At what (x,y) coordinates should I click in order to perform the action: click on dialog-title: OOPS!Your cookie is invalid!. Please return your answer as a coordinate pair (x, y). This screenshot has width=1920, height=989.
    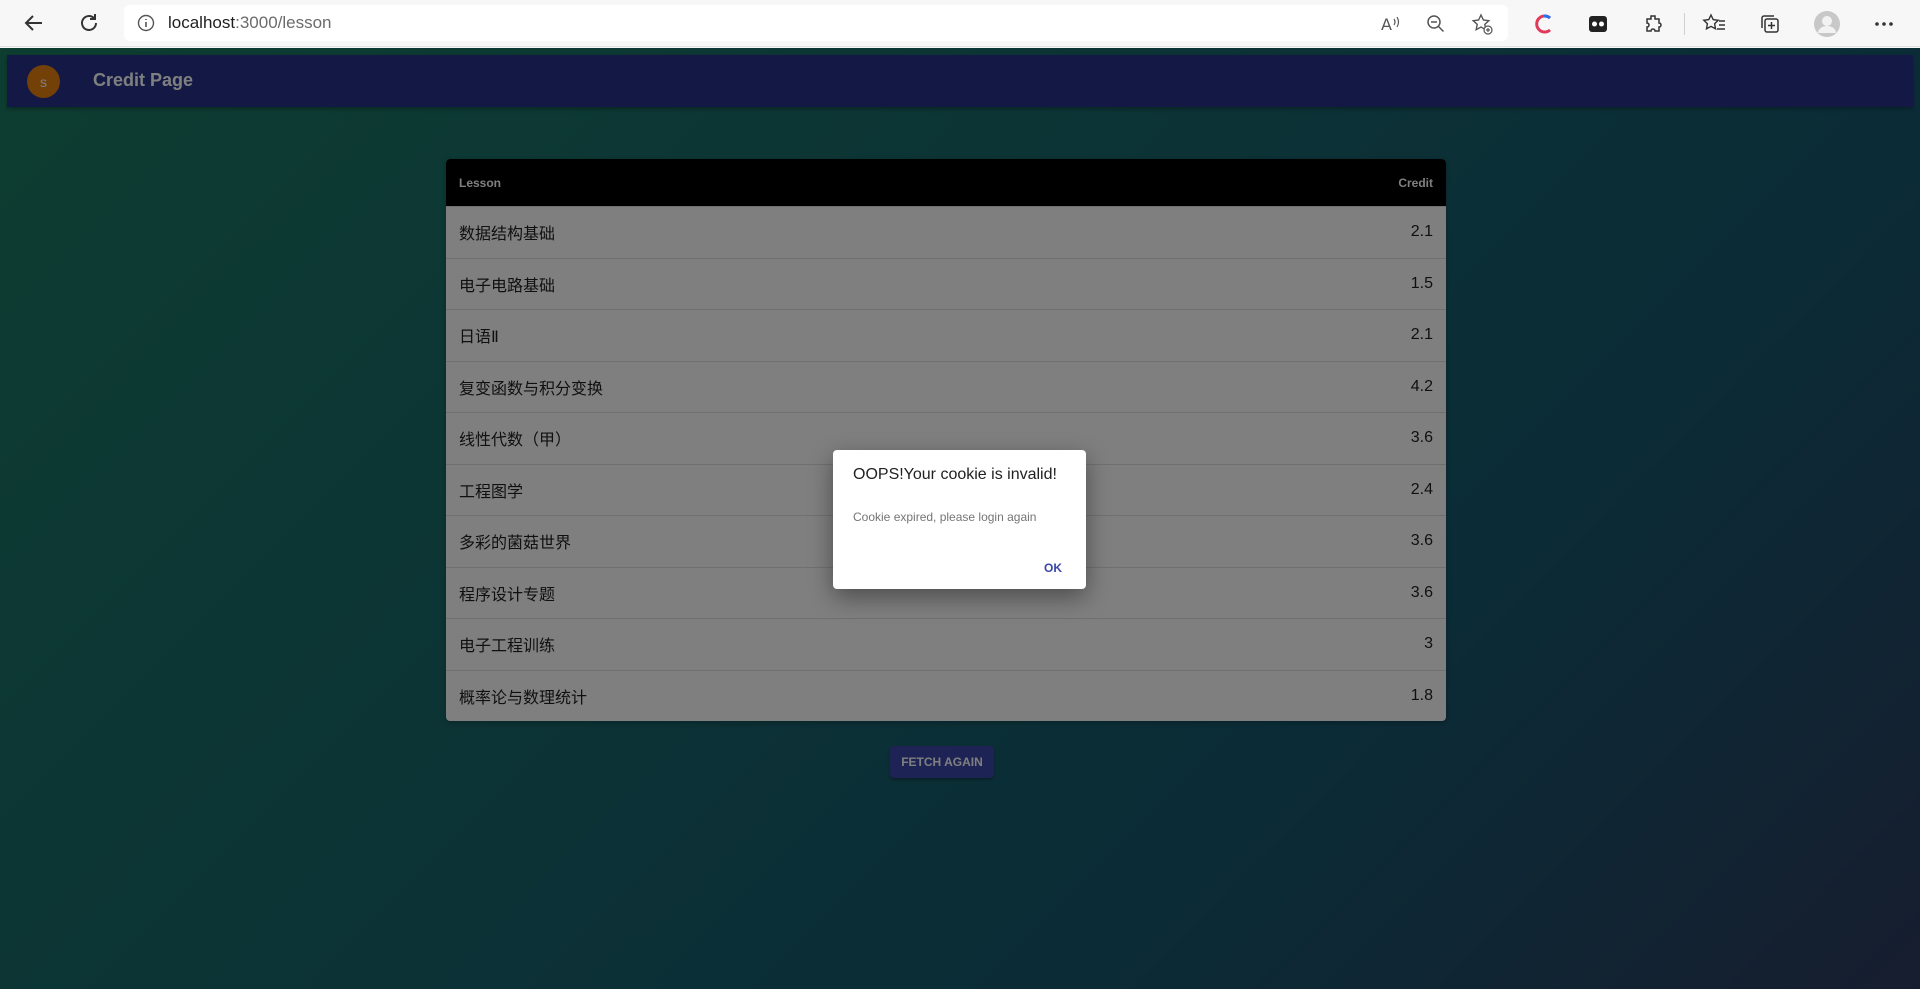
    Looking at the image, I should click on (955, 474).